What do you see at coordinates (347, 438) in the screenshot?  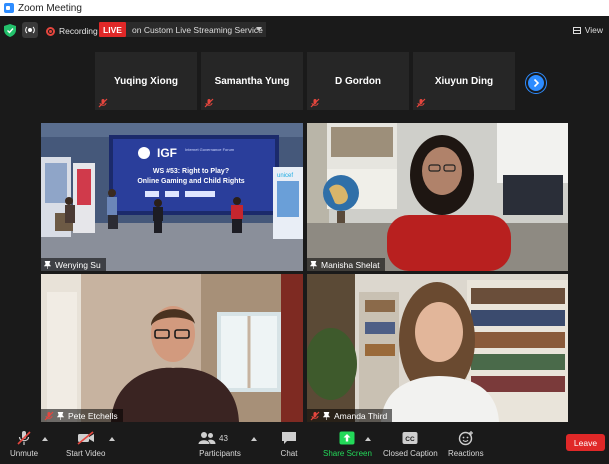 I see `share-screen-icon` at bounding box center [347, 438].